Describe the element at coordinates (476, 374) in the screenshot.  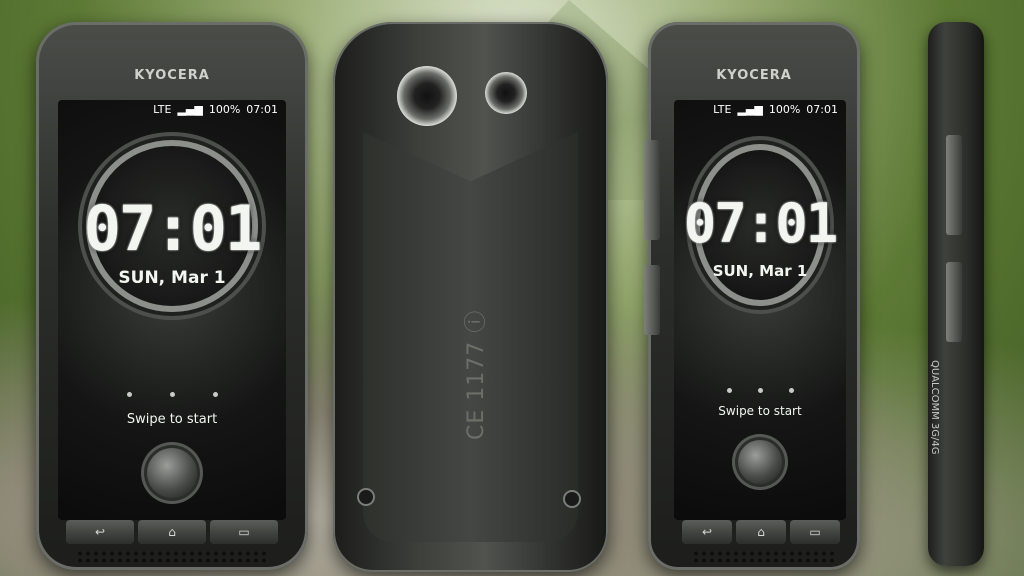
I see `certification-mark: CE 1177 ⓘ` at that location.